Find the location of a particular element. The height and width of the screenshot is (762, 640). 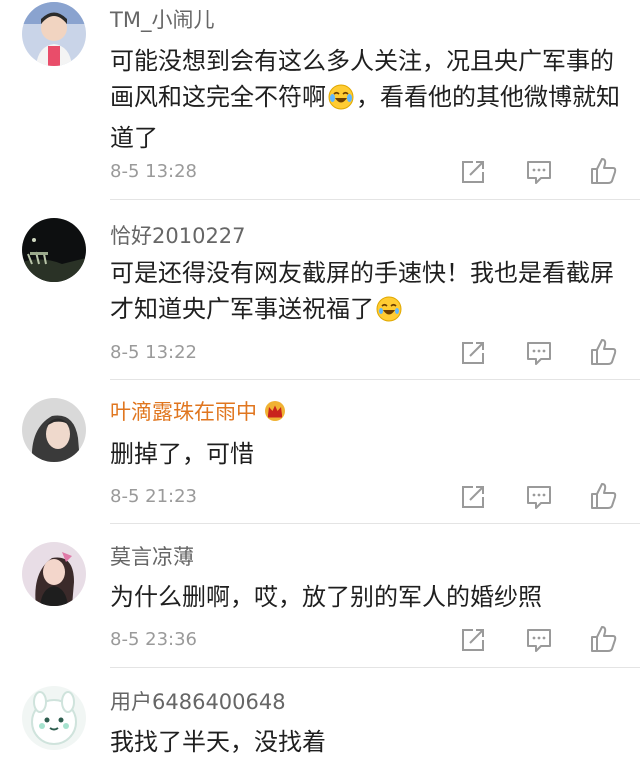

username-text: 叶滴露珠在雨中 is located at coordinates (183, 412).